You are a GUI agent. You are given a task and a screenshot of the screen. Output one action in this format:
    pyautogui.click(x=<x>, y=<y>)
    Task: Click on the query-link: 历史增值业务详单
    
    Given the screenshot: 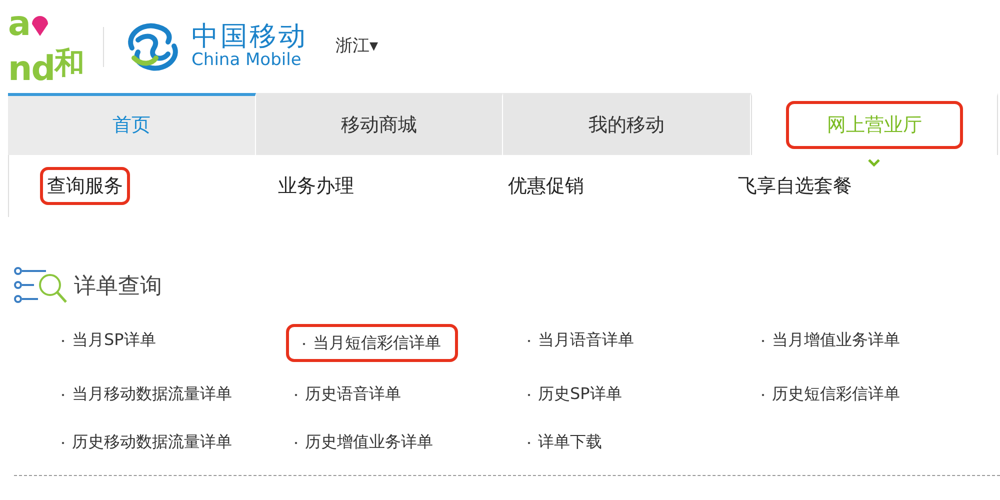 What is the action you would take?
    pyautogui.click(x=364, y=442)
    